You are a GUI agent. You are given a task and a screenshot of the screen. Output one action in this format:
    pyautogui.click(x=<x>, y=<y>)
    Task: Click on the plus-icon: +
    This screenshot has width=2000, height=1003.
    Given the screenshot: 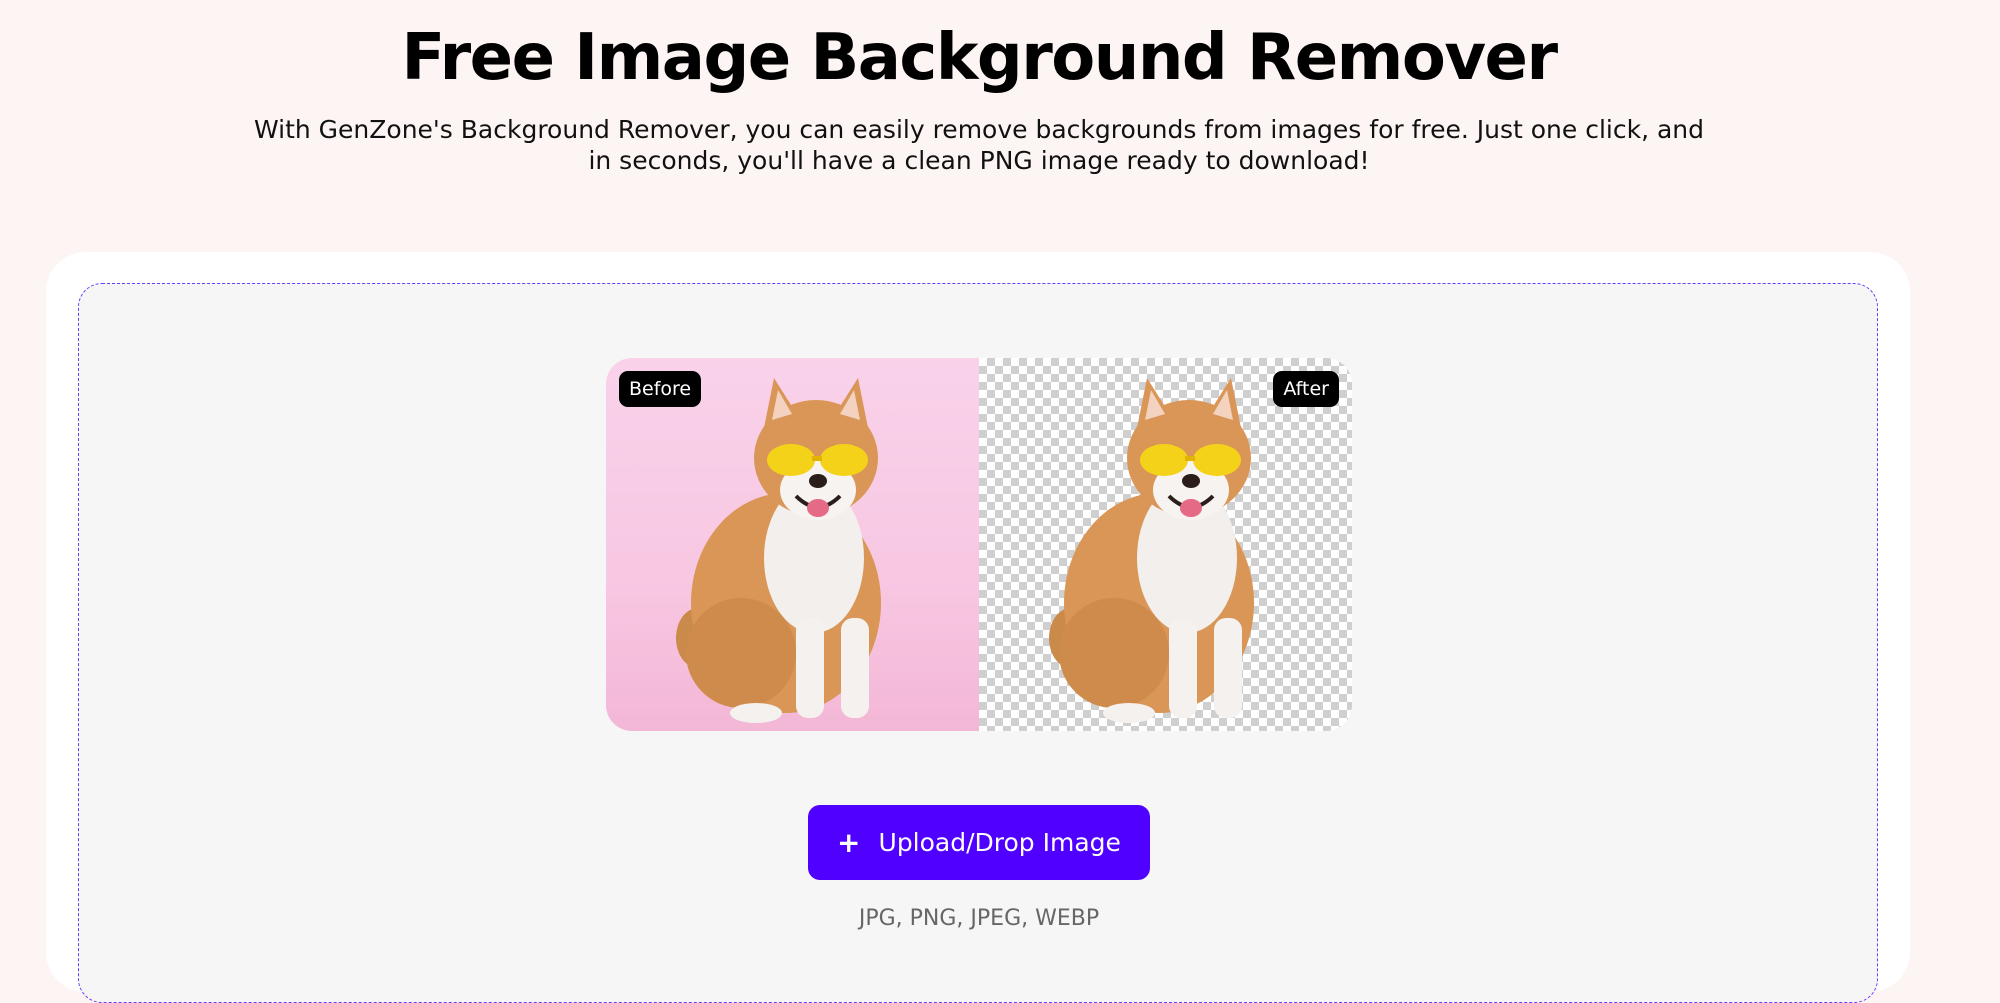 What is the action you would take?
    pyautogui.click(x=849, y=842)
    